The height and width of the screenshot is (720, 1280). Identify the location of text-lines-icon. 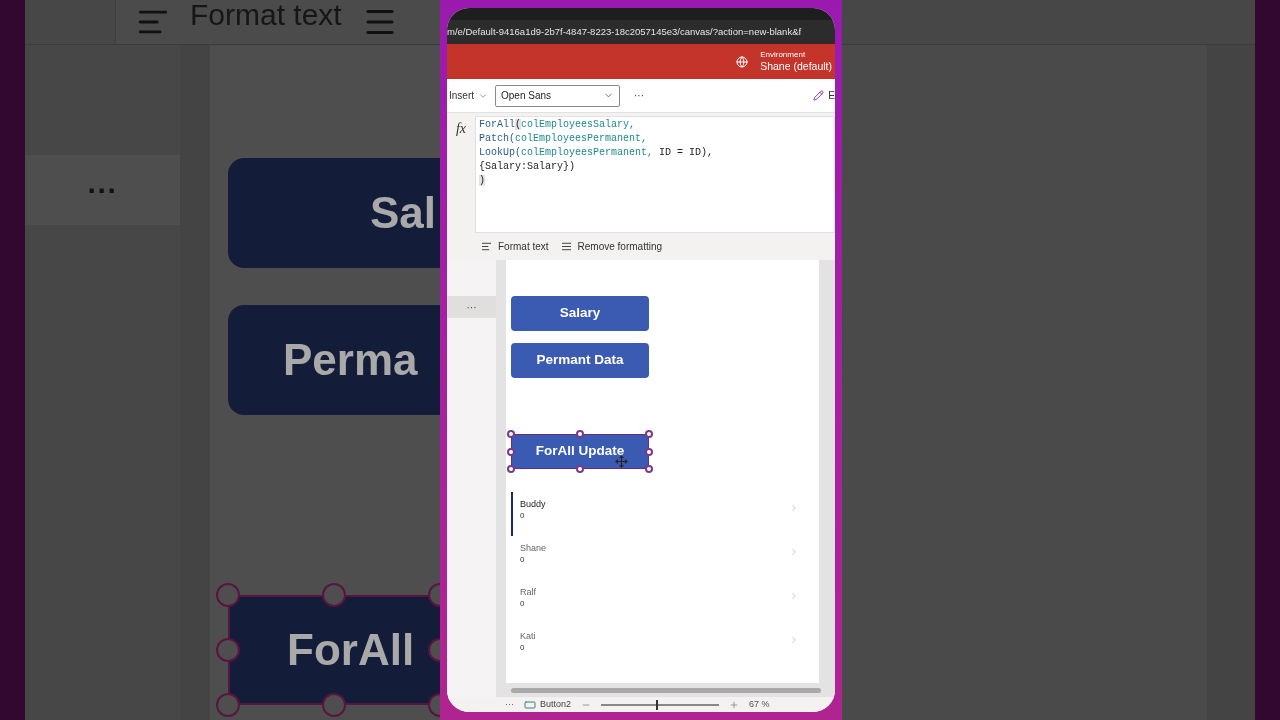
(486, 246).